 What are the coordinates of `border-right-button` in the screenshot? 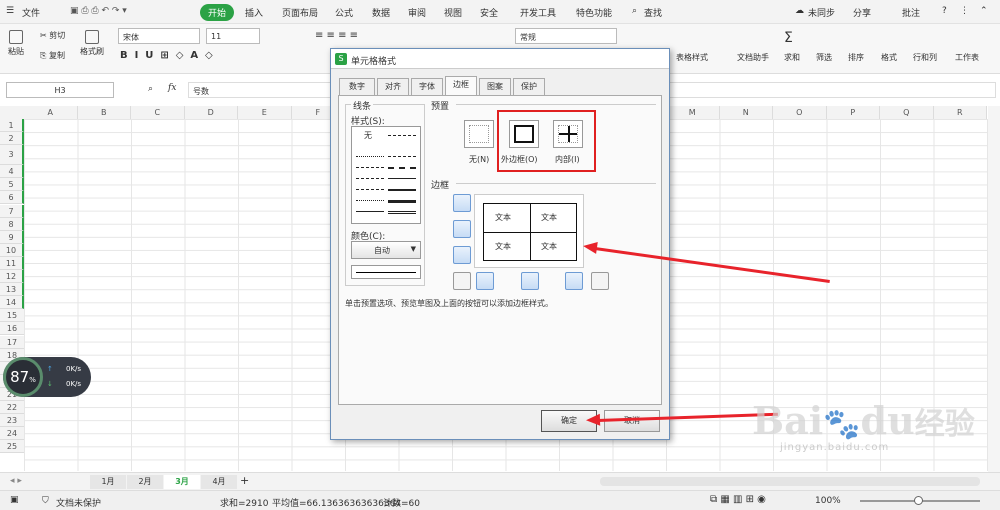 It's located at (574, 281).